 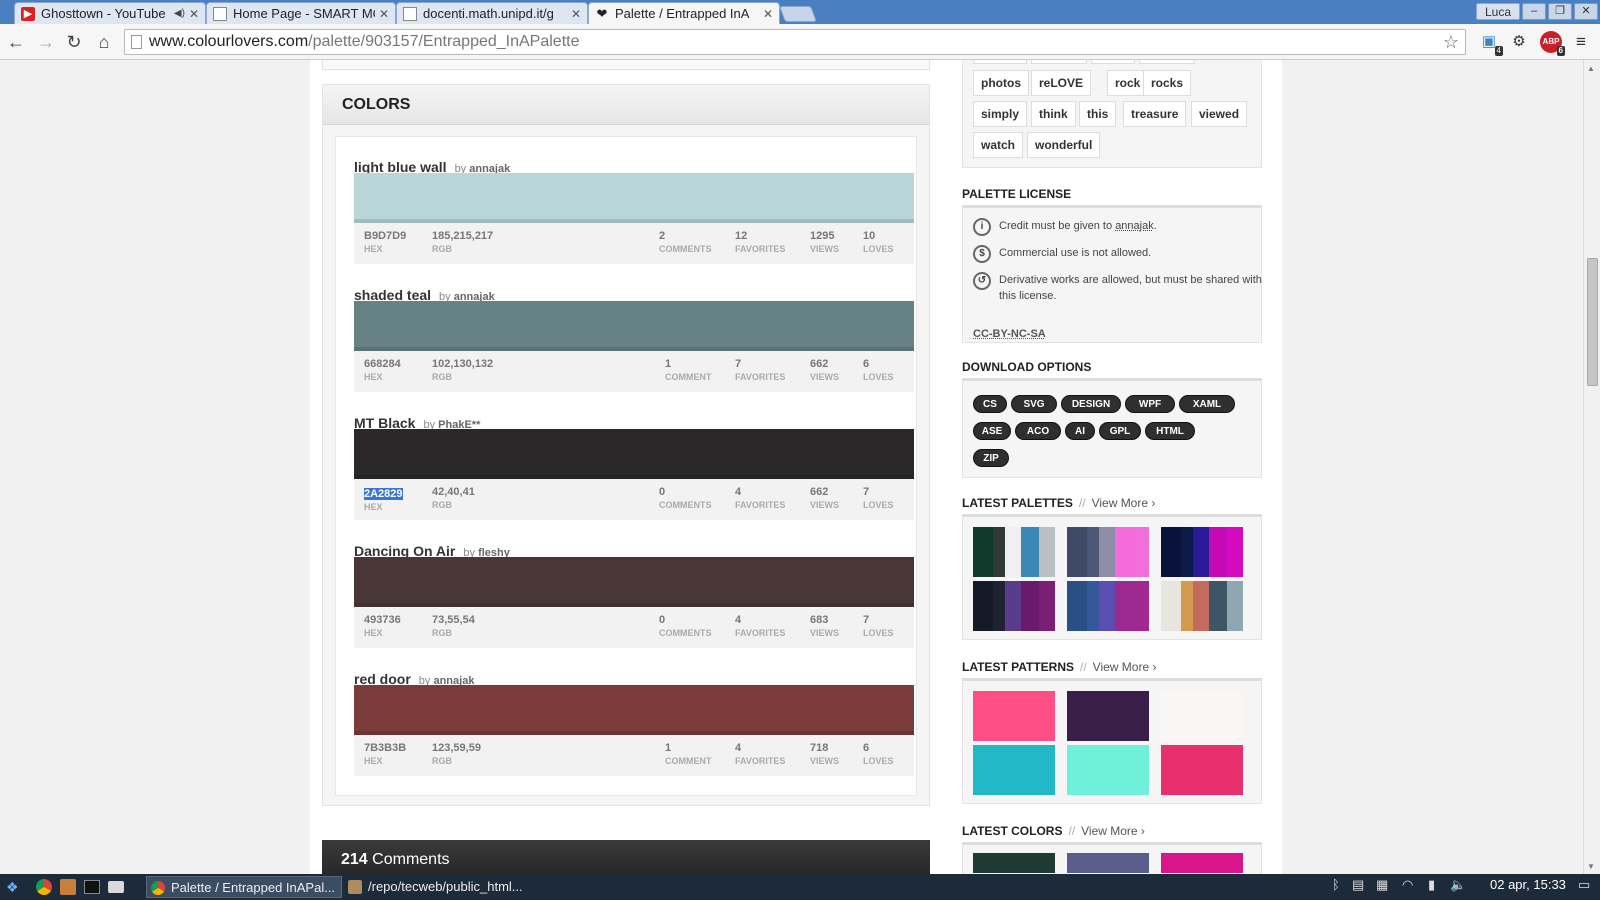 I want to click on bluetooth-icon: ᛒ, so click(x=1336, y=884).